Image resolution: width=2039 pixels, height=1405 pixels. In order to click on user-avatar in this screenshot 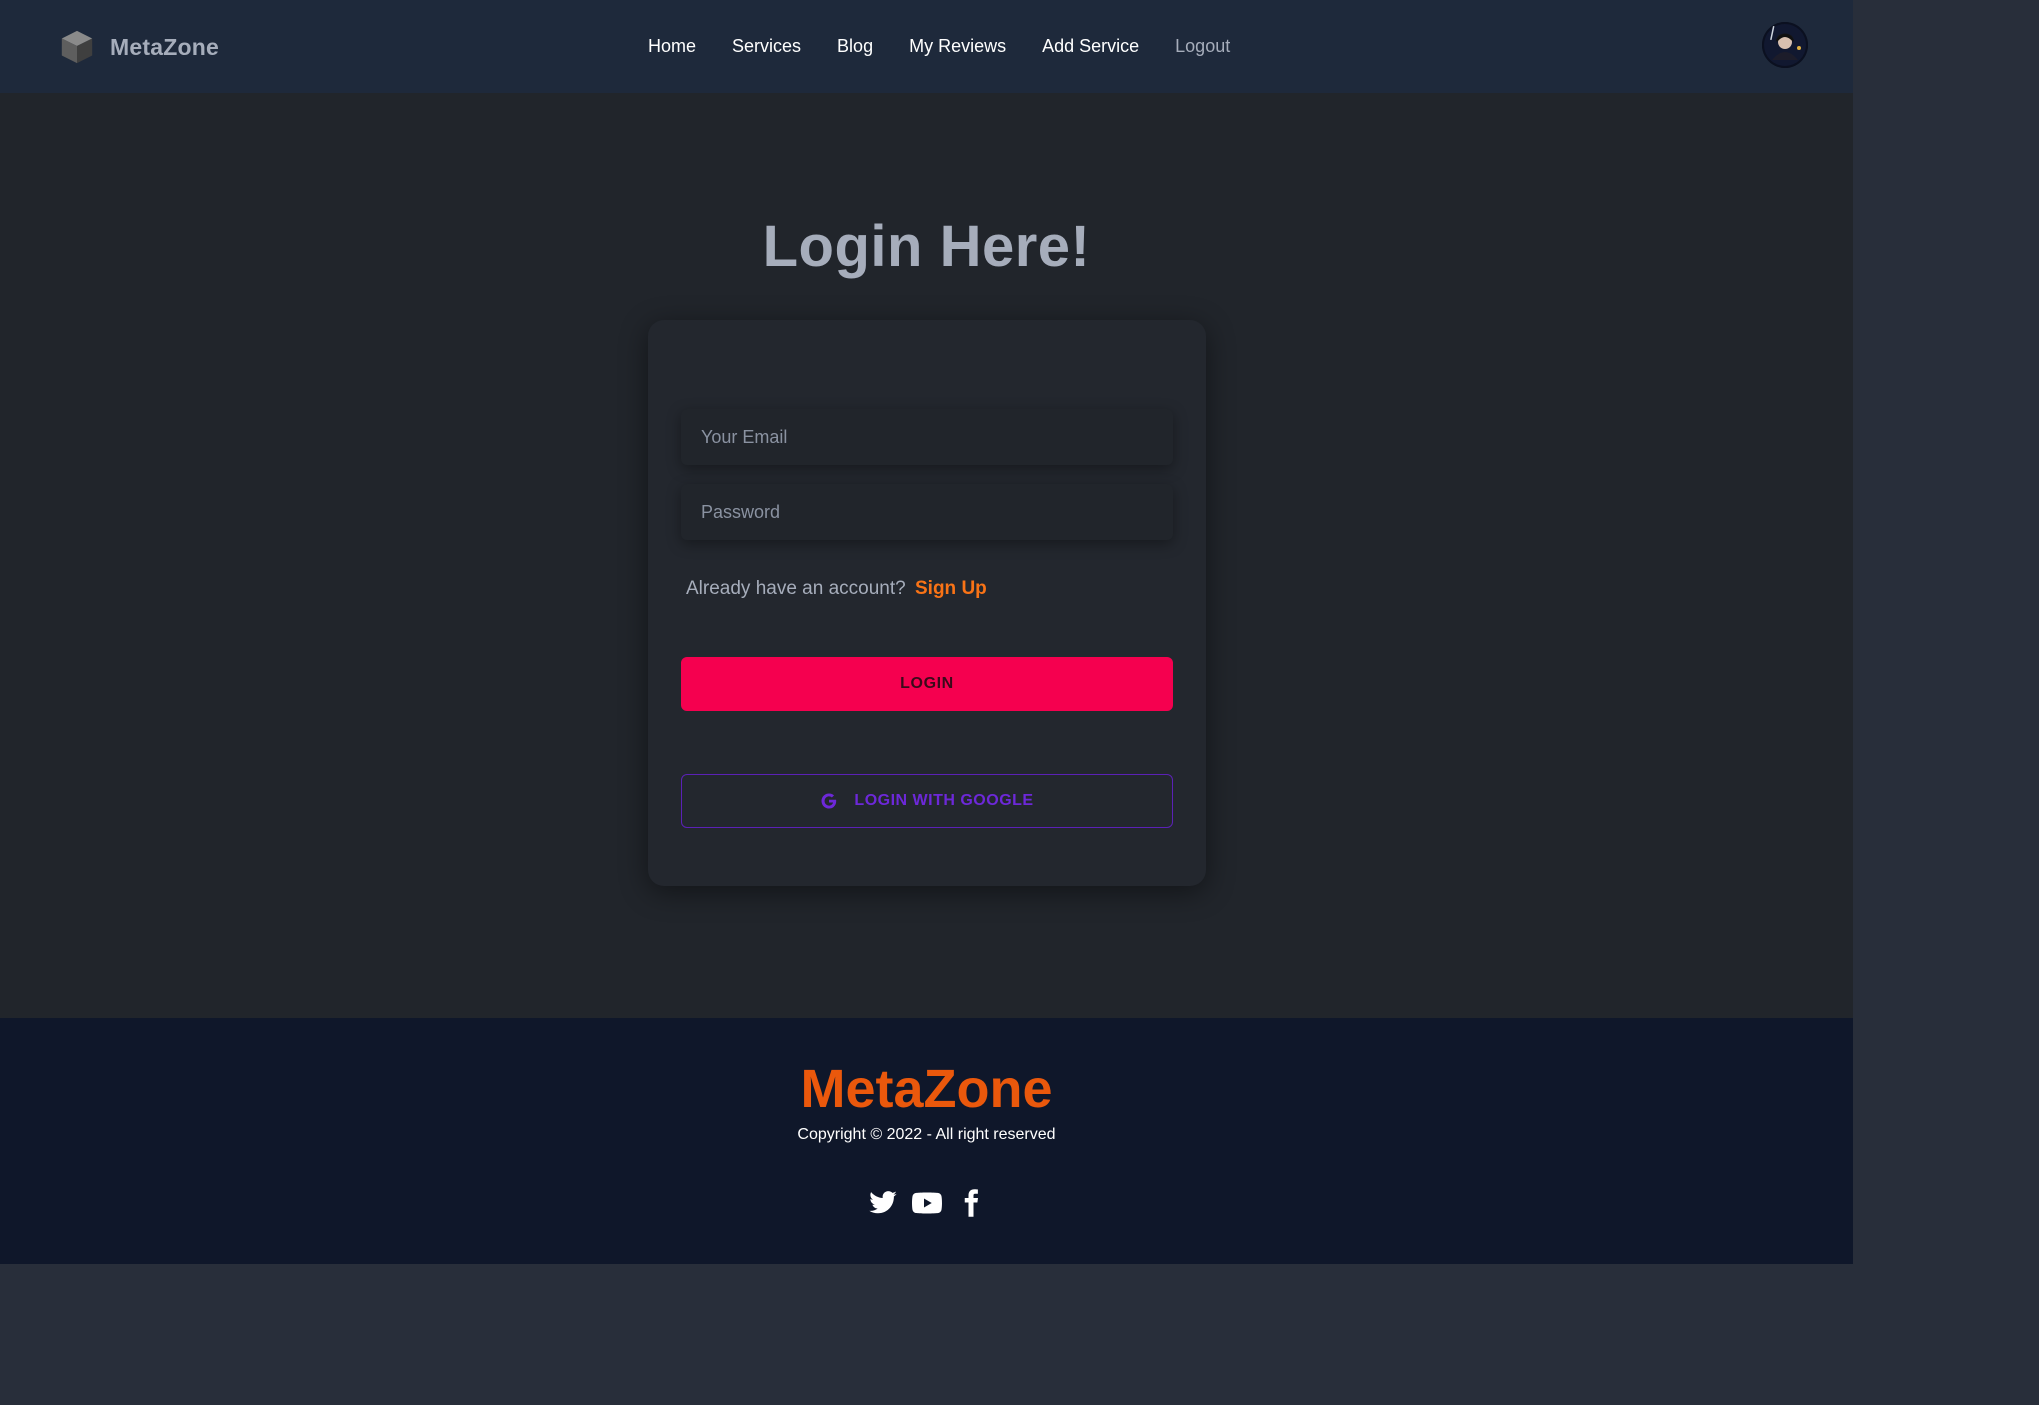, I will do `click(1785, 45)`.